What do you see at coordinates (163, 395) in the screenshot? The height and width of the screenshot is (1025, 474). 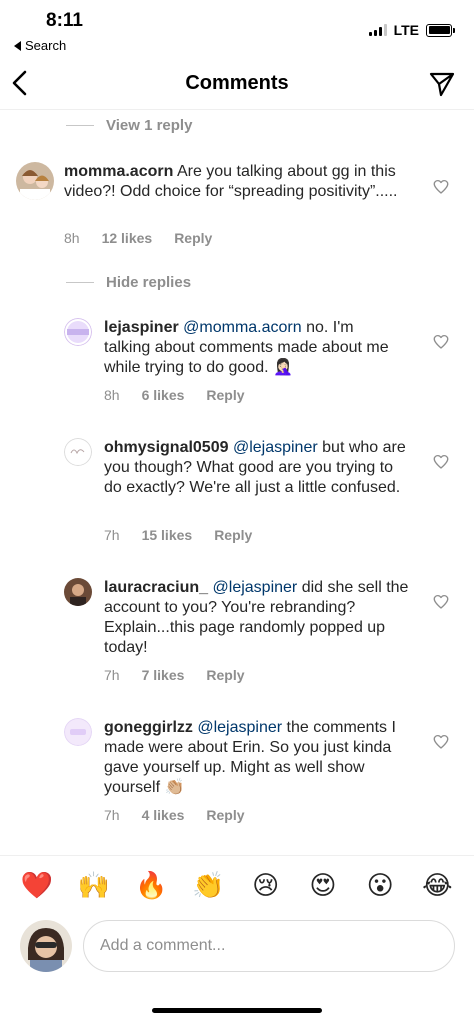 I see `comment-likes: 6 likes` at bounding box center [163, 395].